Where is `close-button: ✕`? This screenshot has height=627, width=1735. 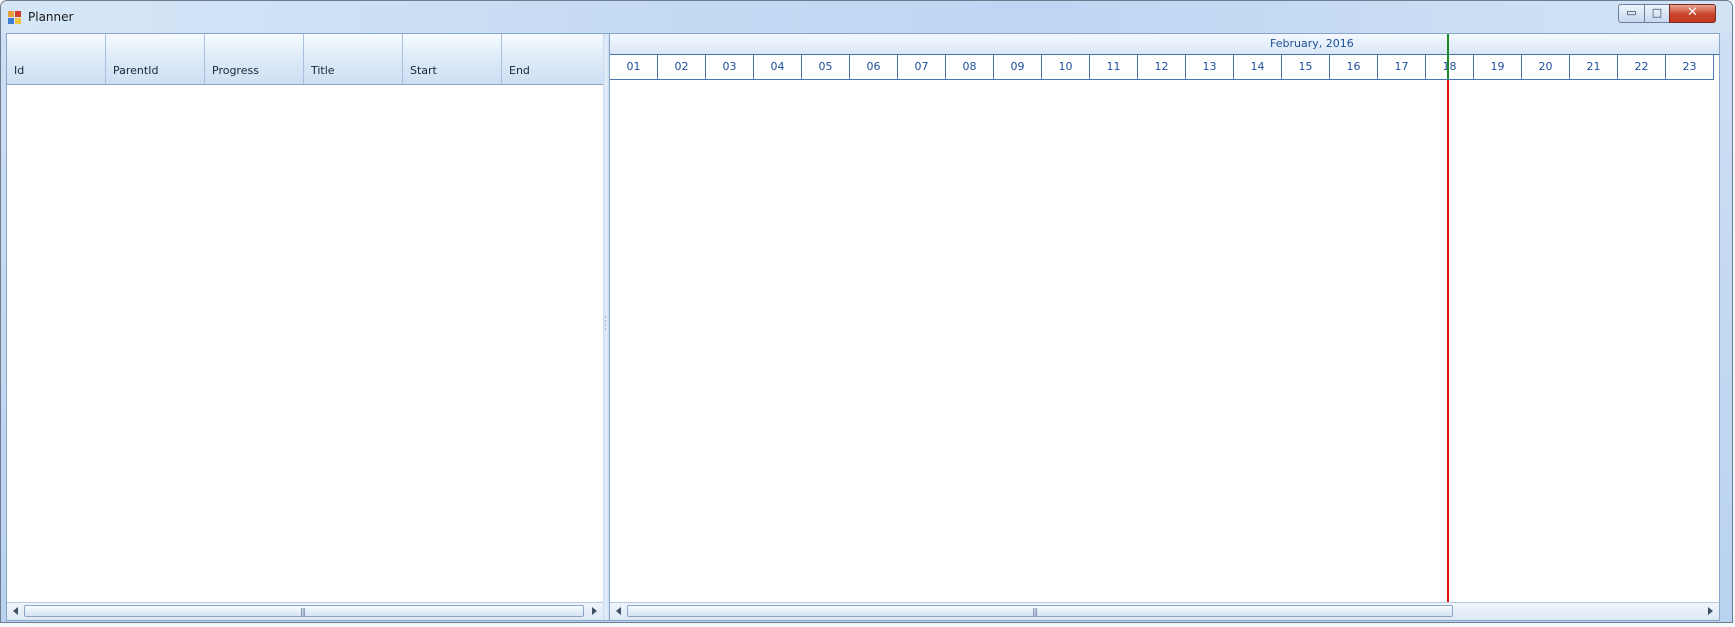 close-button: ✕ is located at coordinates (1692, 13).